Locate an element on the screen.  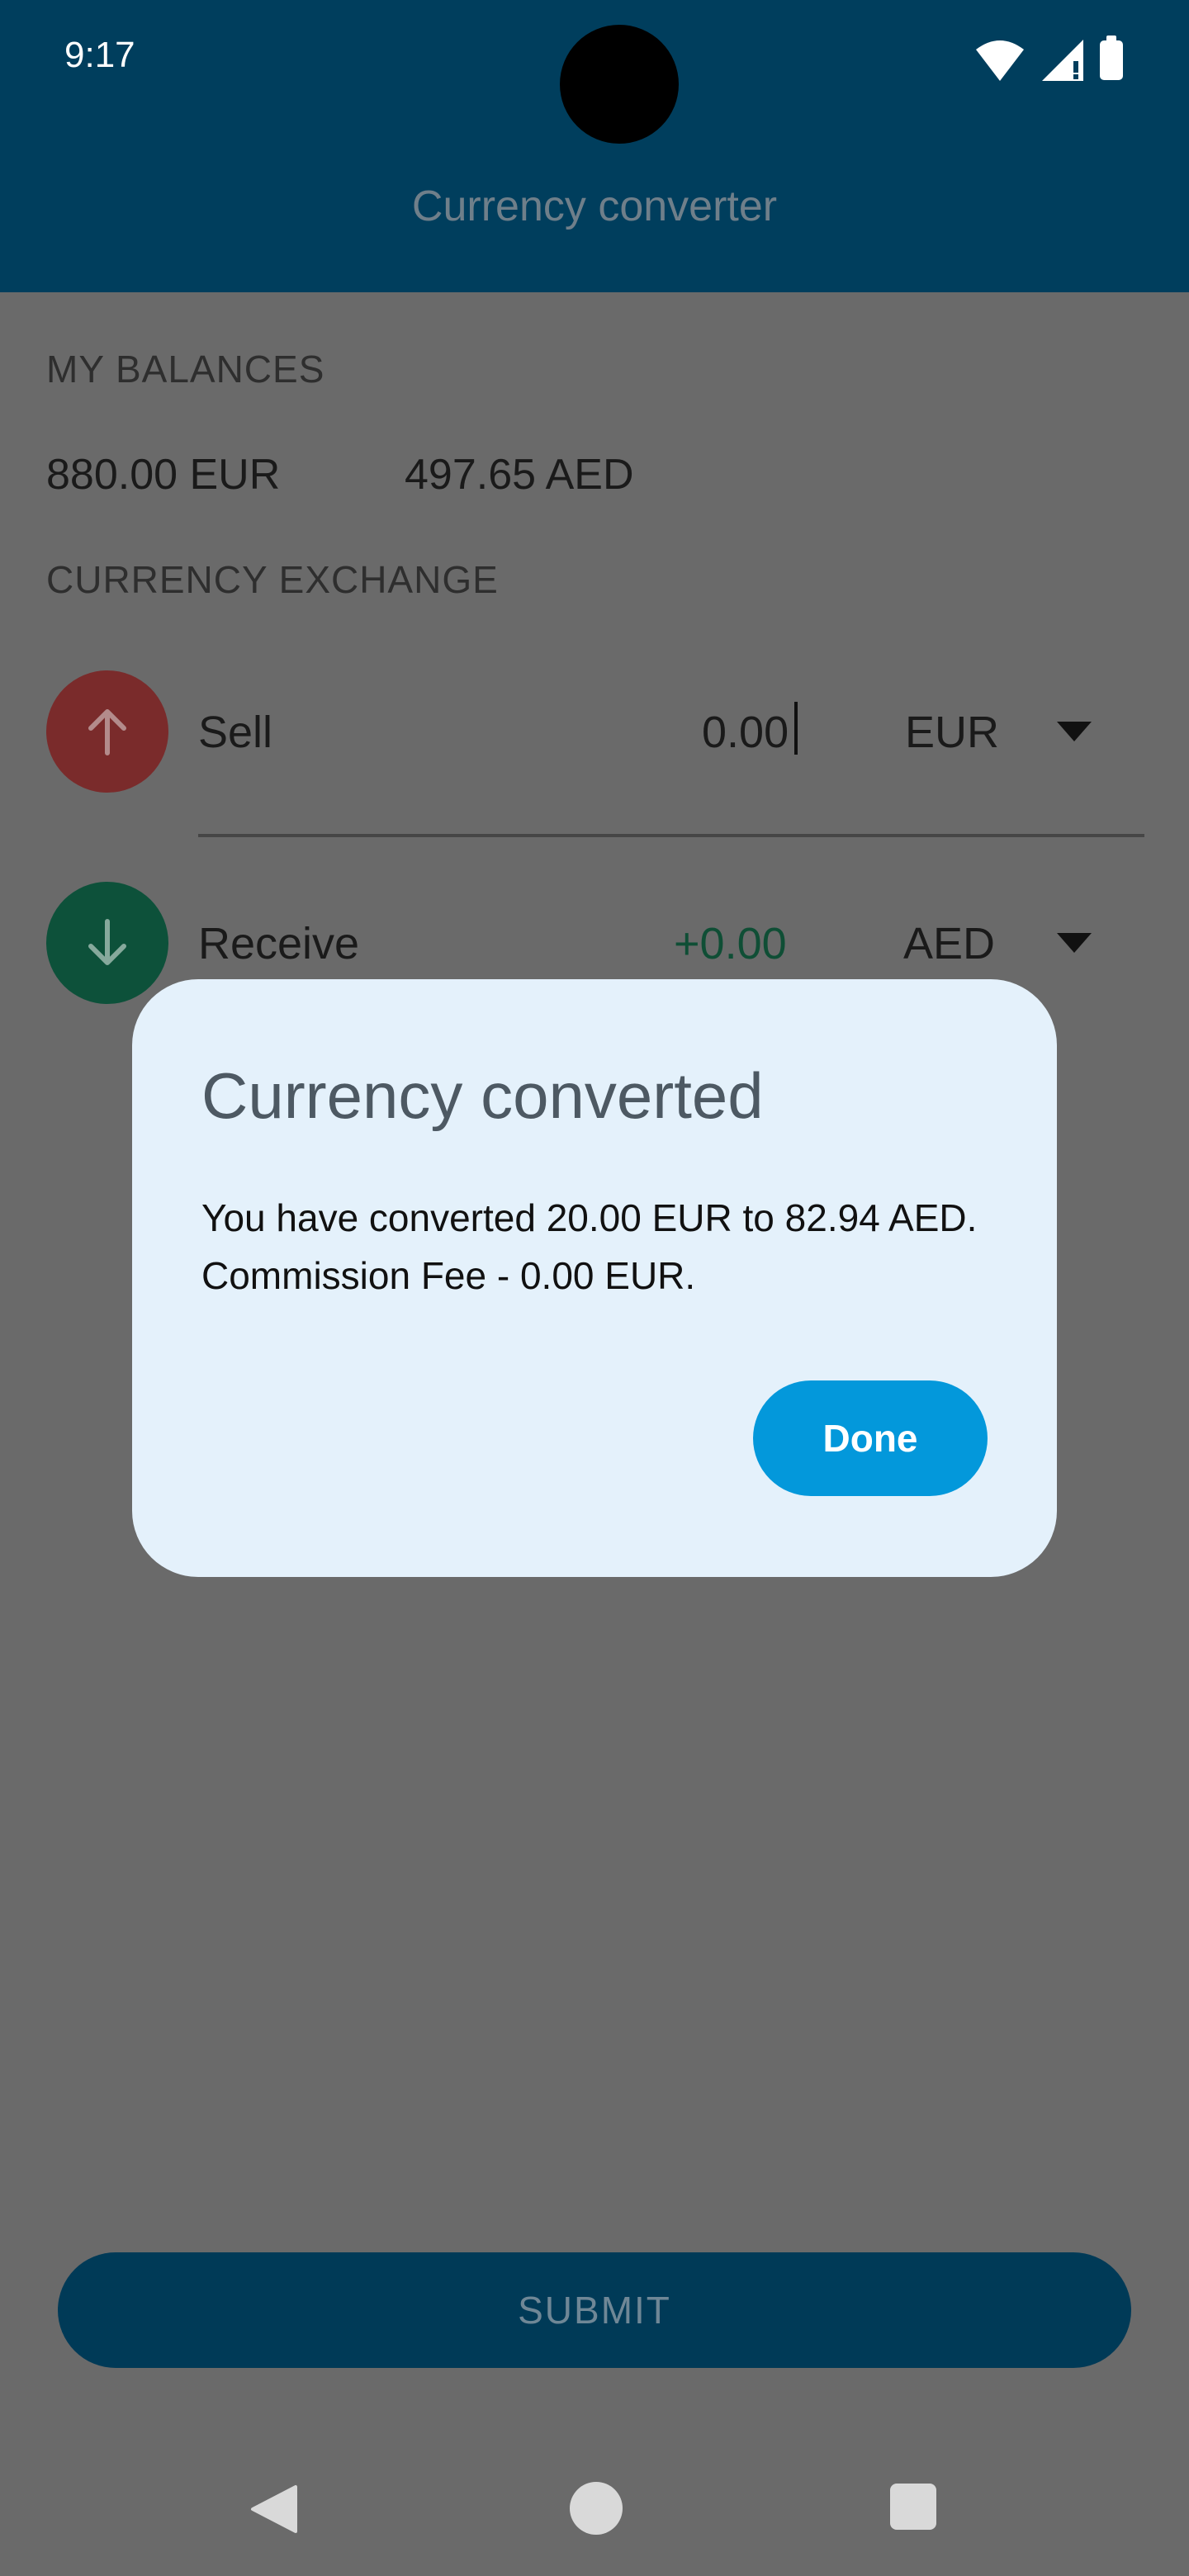
sell-label: Sell is located at coordinates (235, 732).